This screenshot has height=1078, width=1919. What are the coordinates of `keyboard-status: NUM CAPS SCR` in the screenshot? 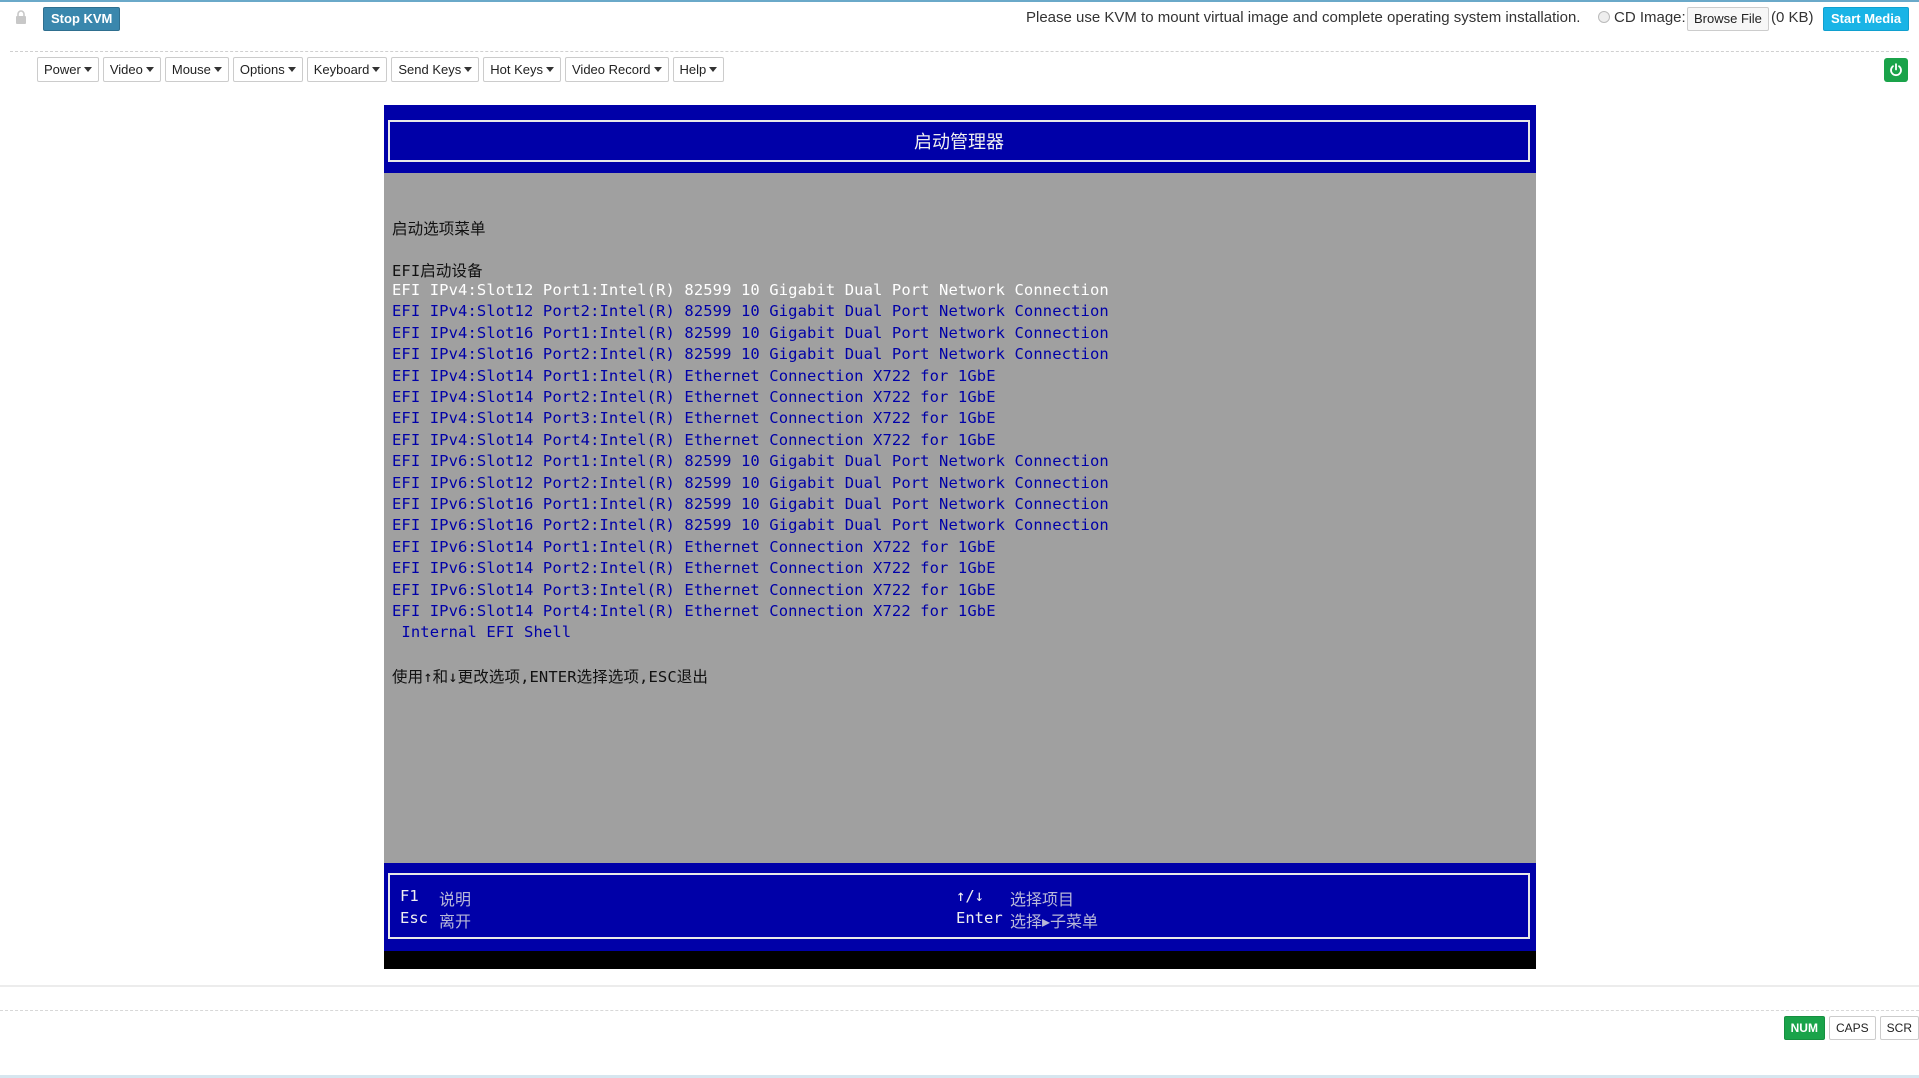 It's located at (1851, 1028).